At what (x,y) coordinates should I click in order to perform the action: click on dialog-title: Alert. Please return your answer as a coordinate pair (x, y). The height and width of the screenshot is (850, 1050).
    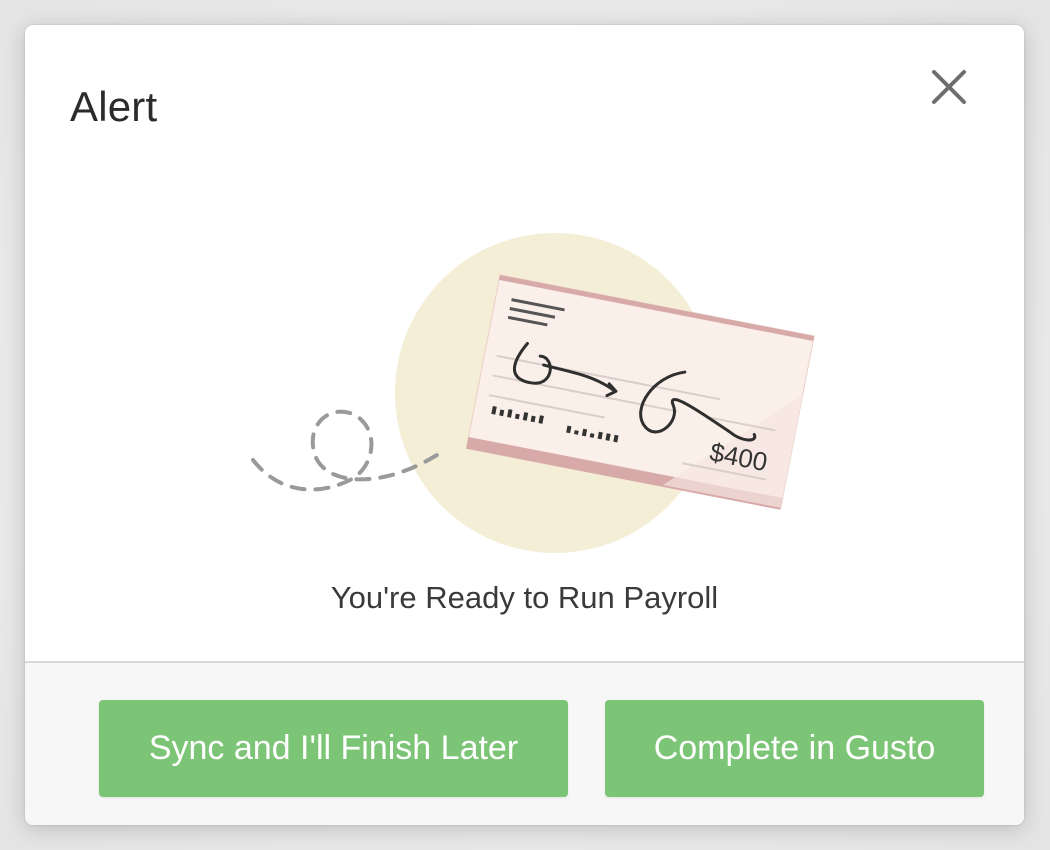
    Looking at the image, I should click on (114, 106).